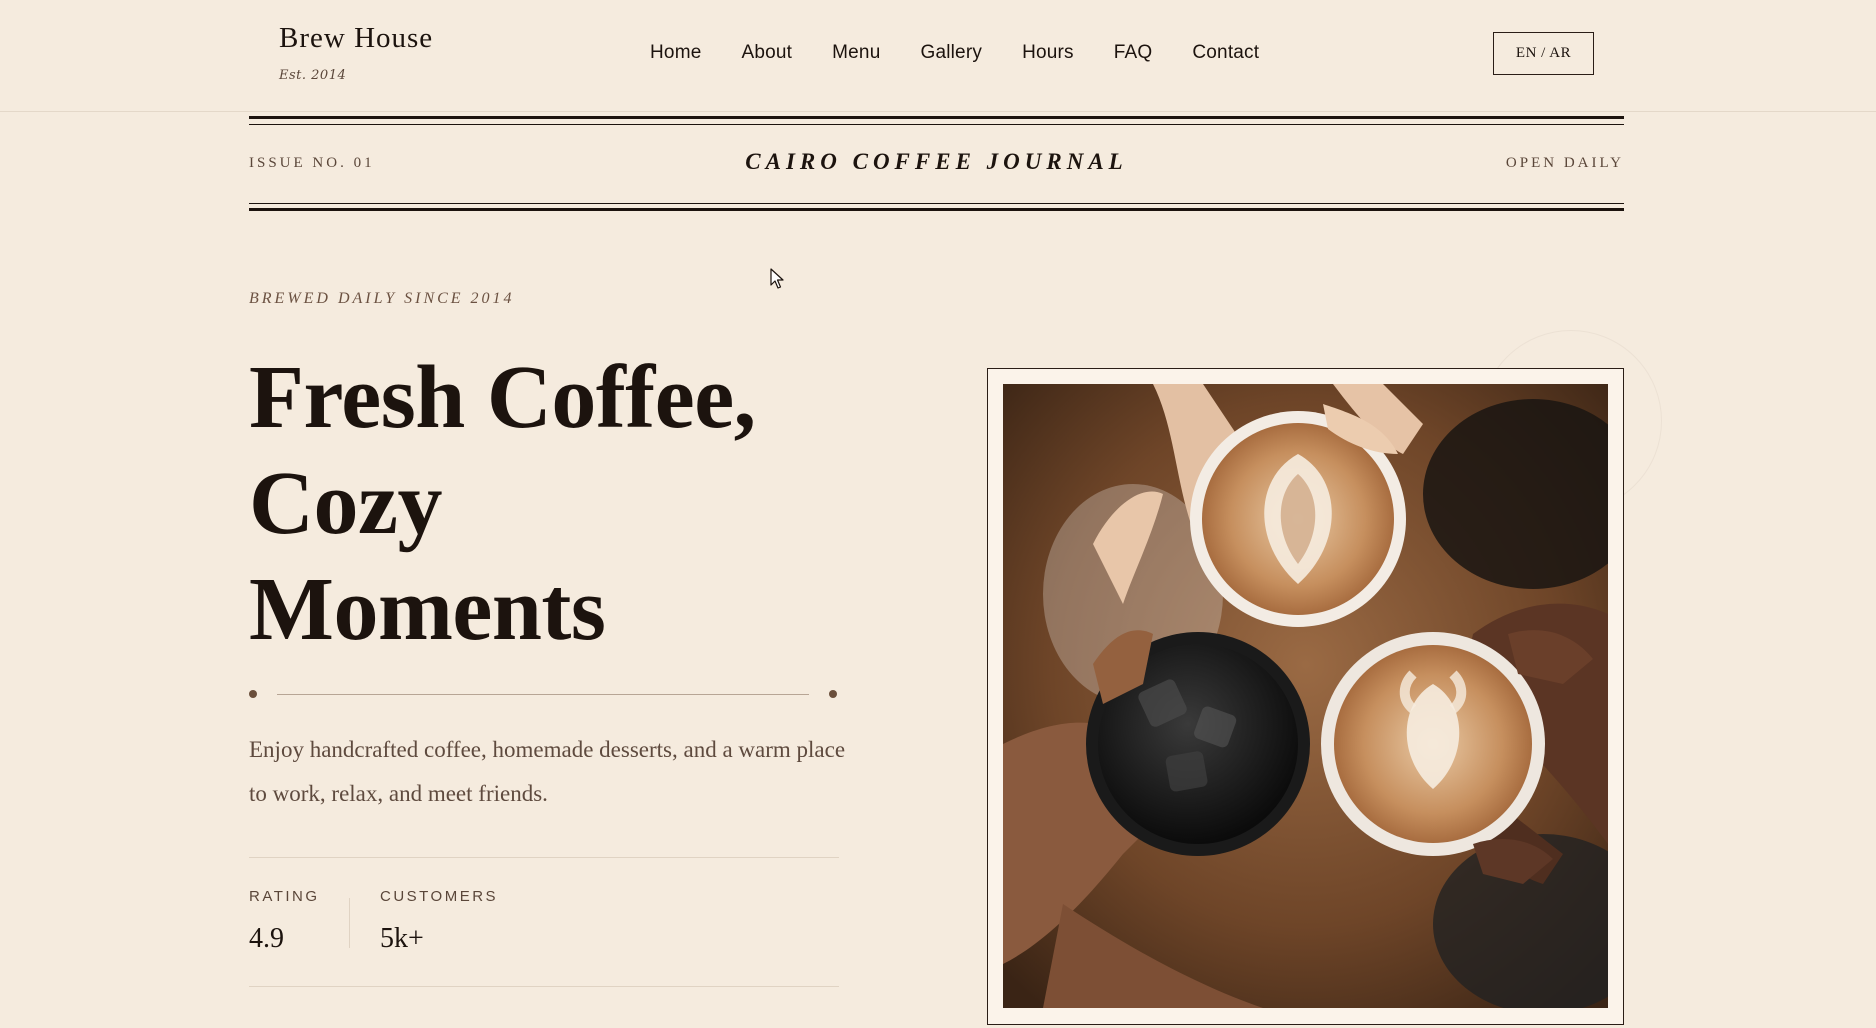 Image resolution: width=1876 pixels, height=1028 pixels. Describe the element at coordinates (1133, 53) in the screenshot. I see `nav-faq: FAQ` at that location.